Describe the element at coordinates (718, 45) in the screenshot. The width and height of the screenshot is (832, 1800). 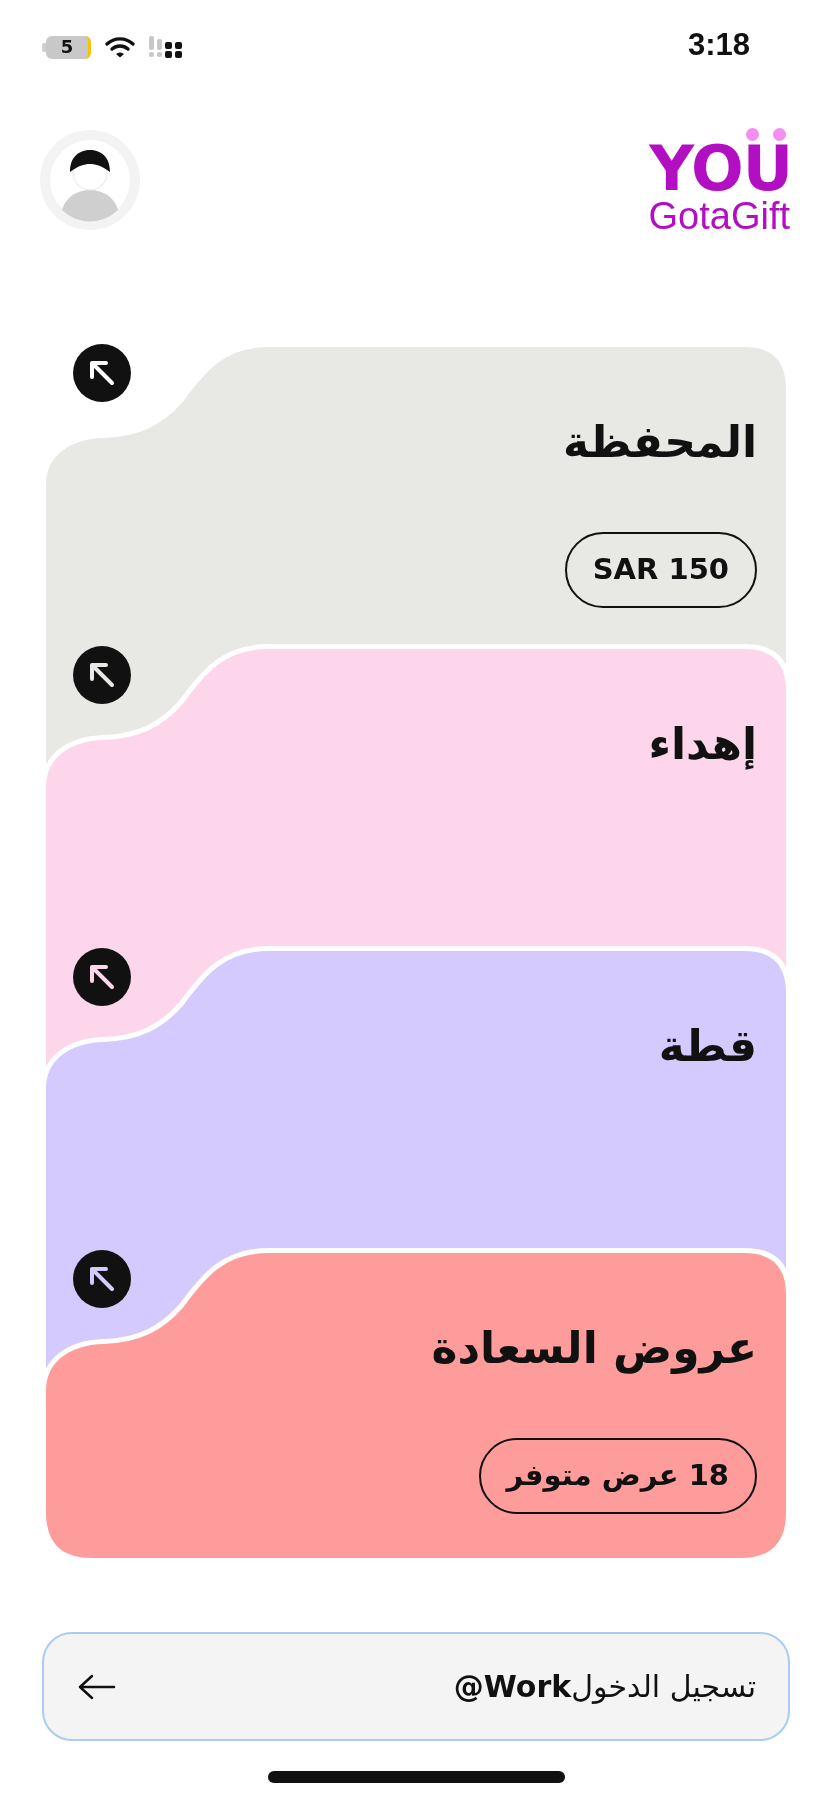
I see `status-time: 3:18` at that location.